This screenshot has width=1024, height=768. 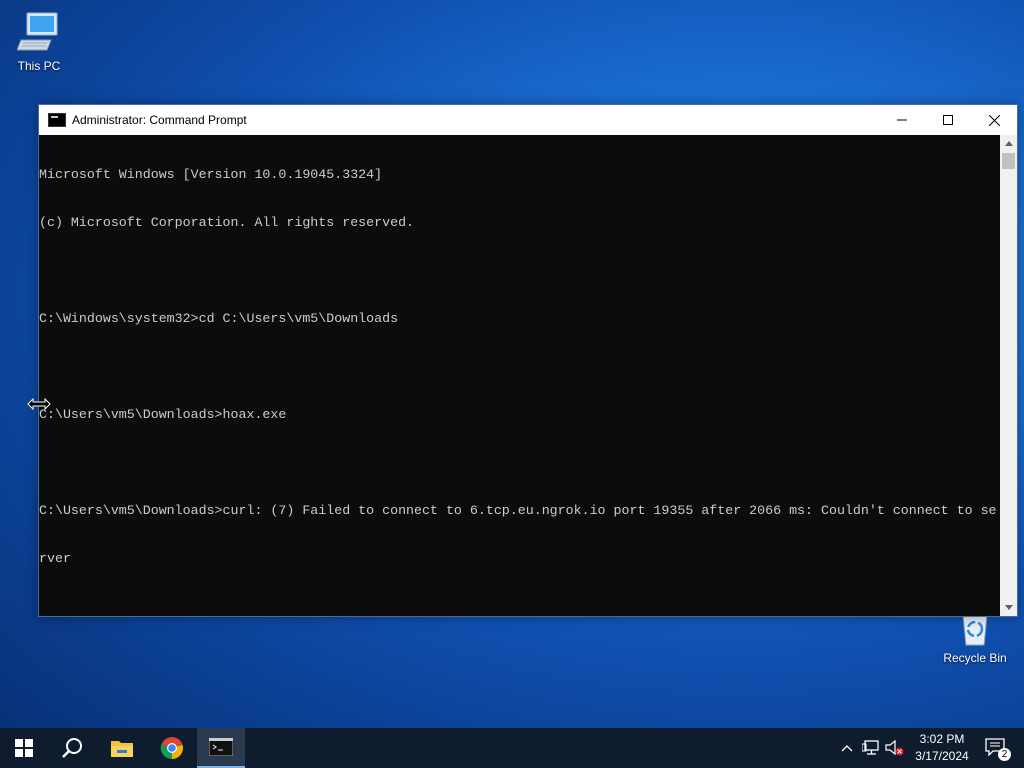 What do you see at coordinates (975, 630) in the screenshot?
I see `recycle-bin-icon` at bounding box center [975, 630].